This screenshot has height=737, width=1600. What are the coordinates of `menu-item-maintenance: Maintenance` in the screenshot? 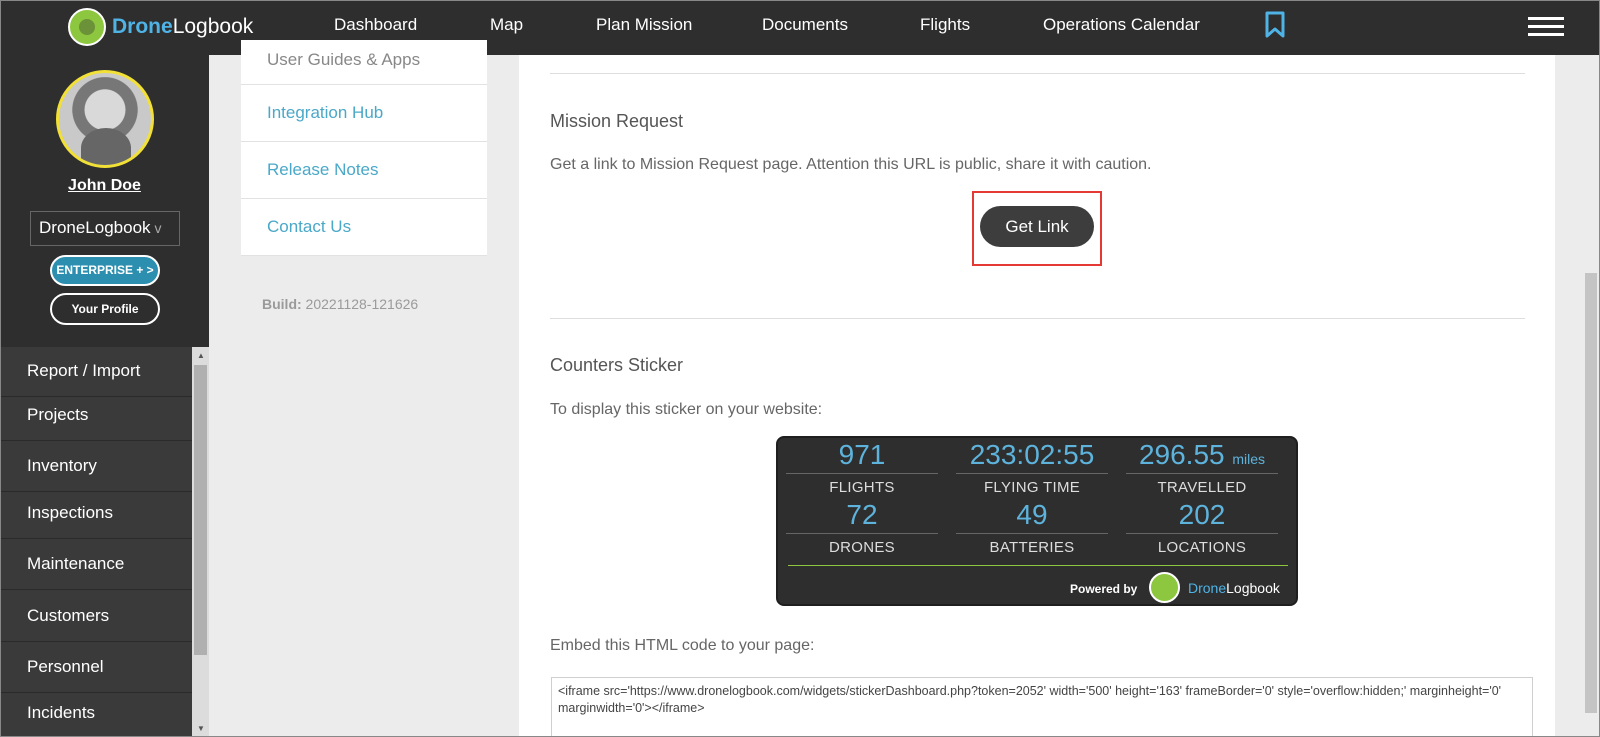 It's located at (96, 564).